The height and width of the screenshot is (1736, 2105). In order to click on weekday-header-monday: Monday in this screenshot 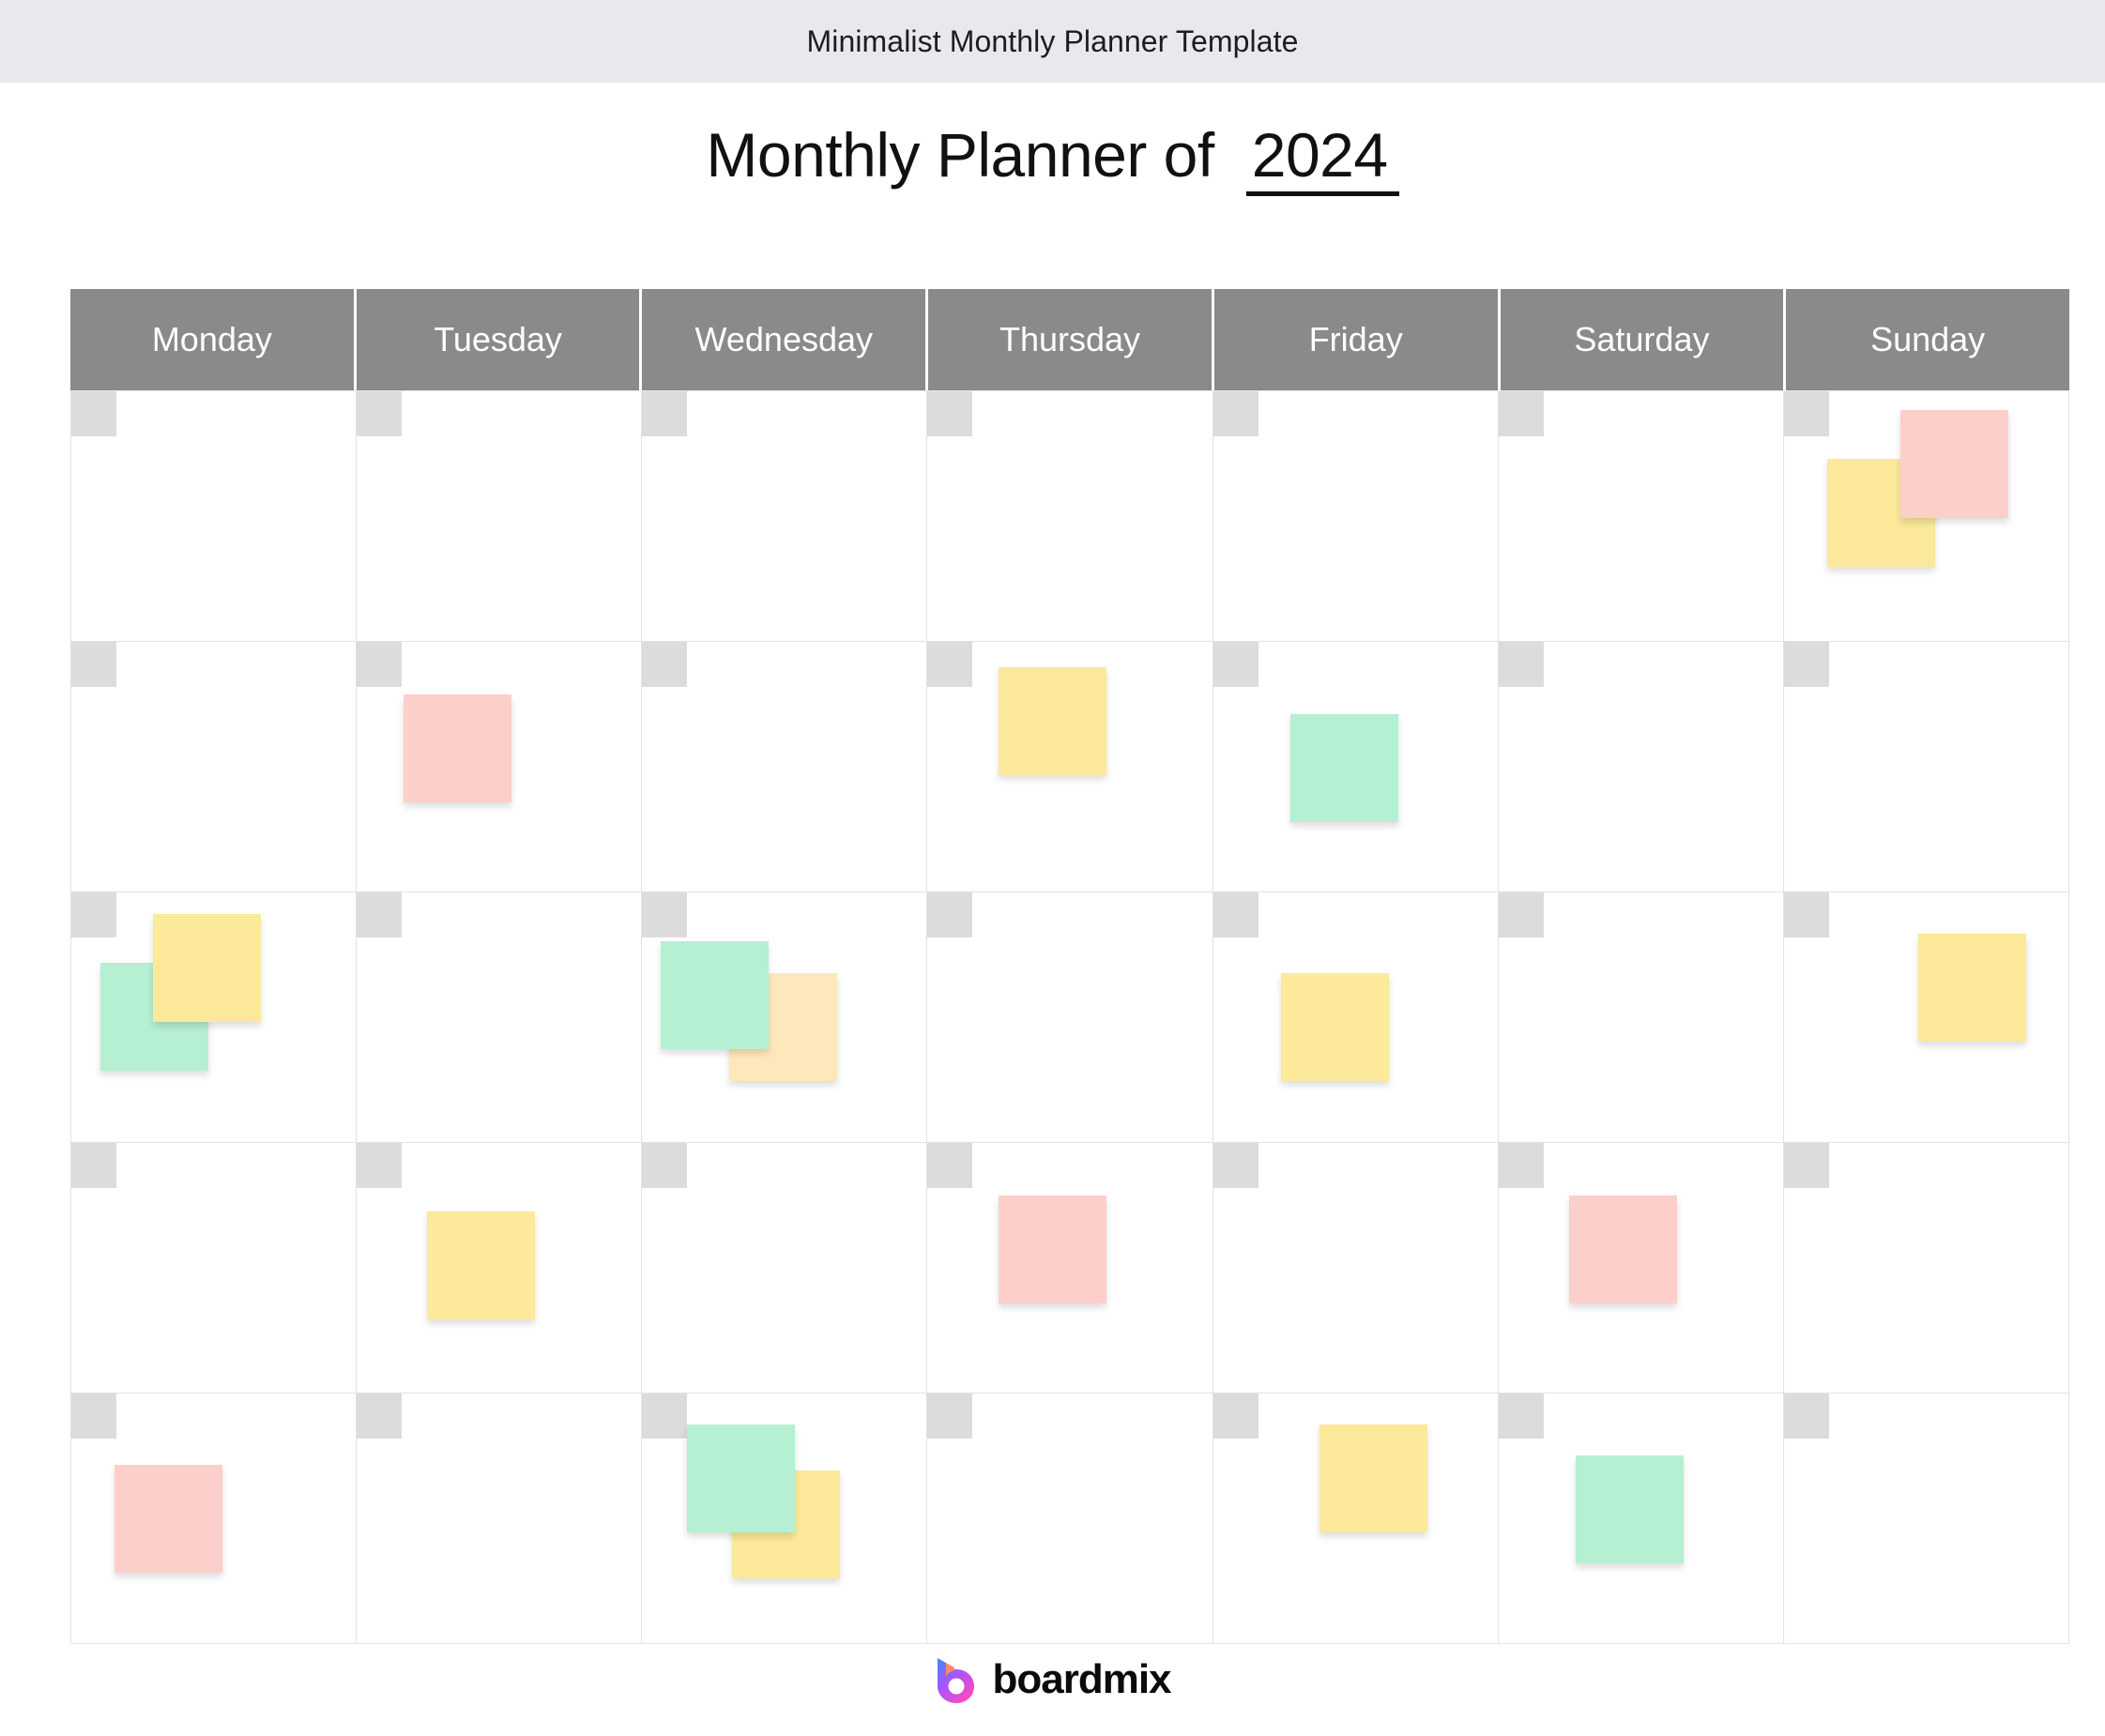, I will do `click(212, 339)`.